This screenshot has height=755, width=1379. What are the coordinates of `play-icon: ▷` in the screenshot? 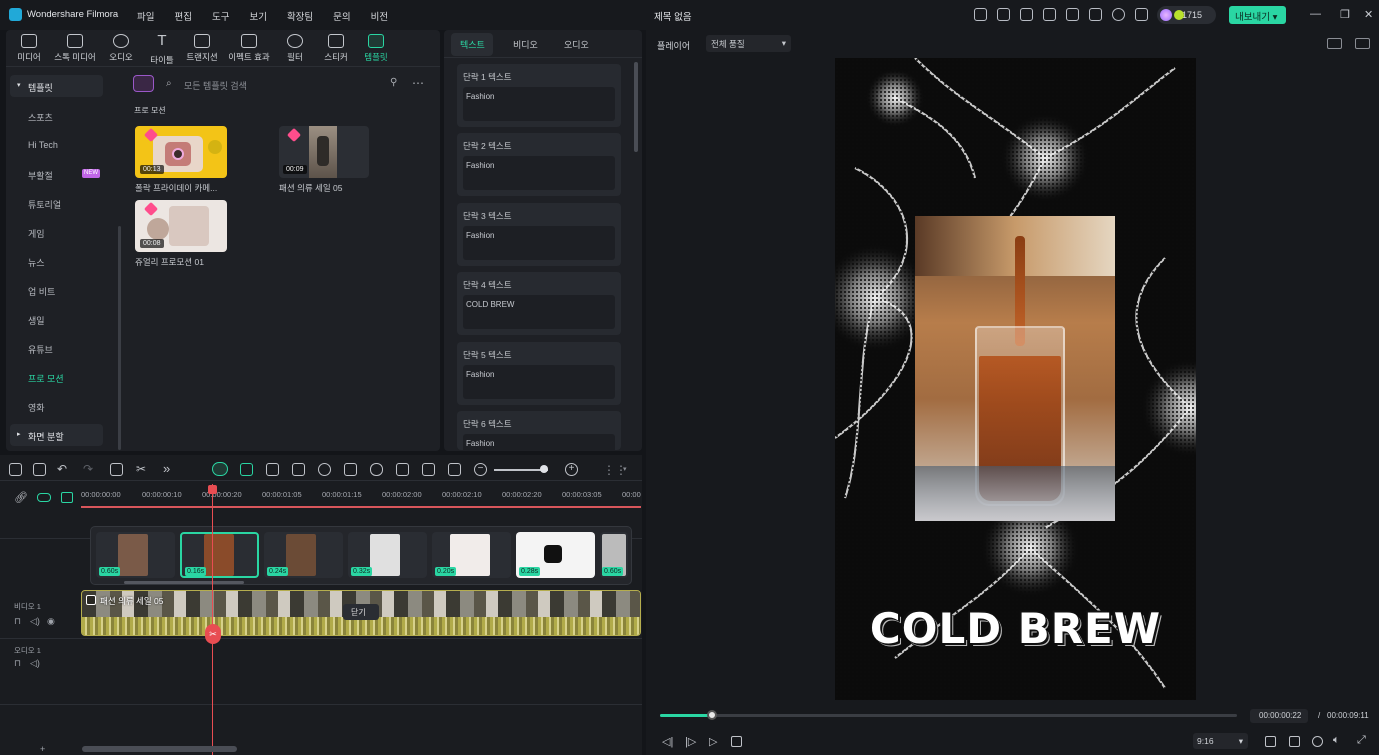 It's located at (713, 741).